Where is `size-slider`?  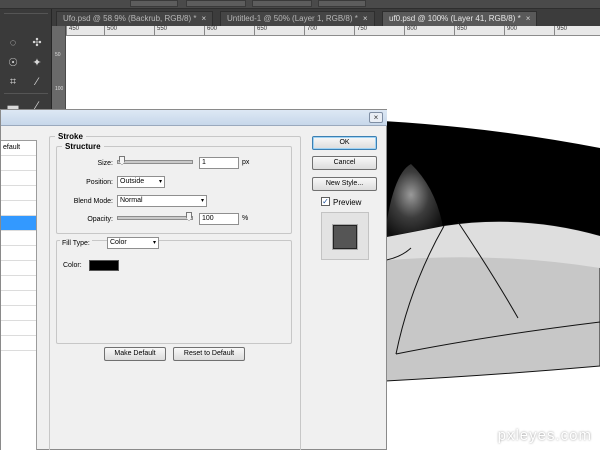 size-slider is located at coordinates (155, 160).